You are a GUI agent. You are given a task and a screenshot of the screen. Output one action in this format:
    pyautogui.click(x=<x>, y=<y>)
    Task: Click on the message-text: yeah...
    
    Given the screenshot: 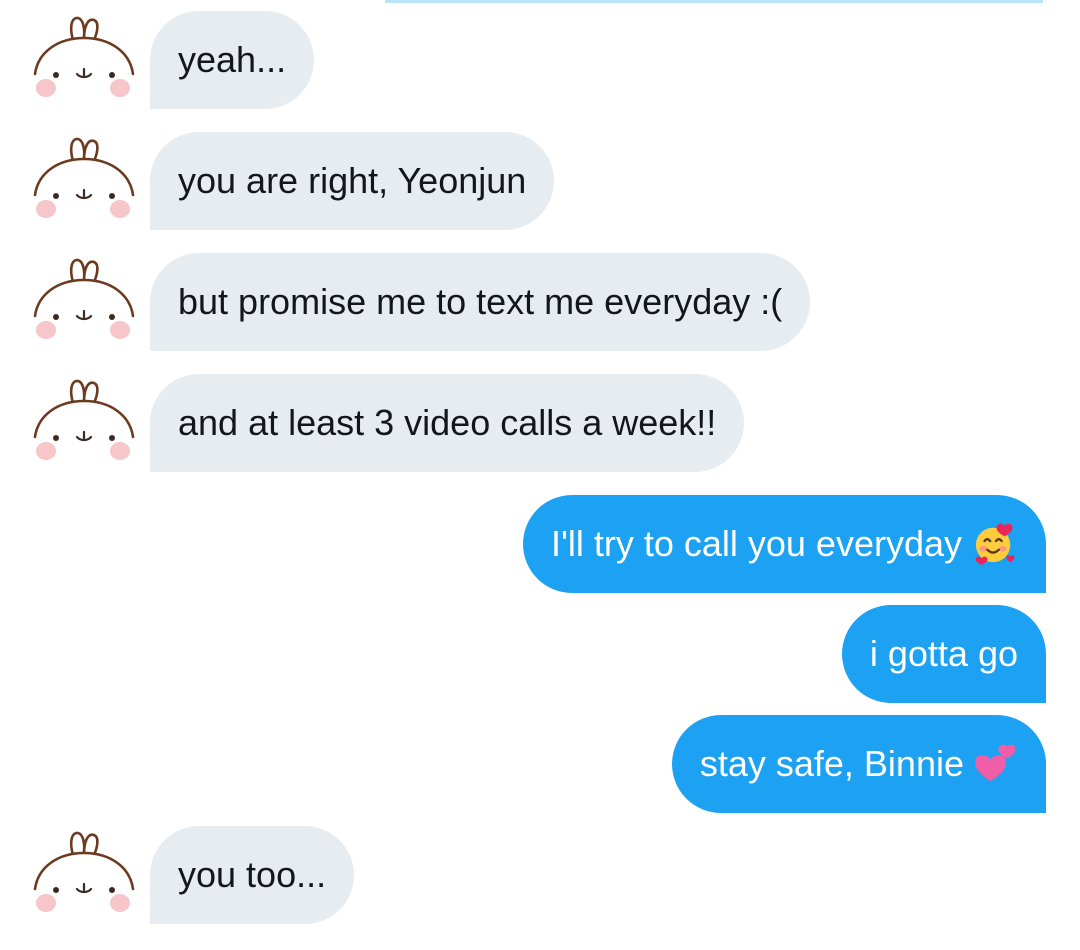 What is the action you would take?
    pyautogui.click(x=232, y=59)
    